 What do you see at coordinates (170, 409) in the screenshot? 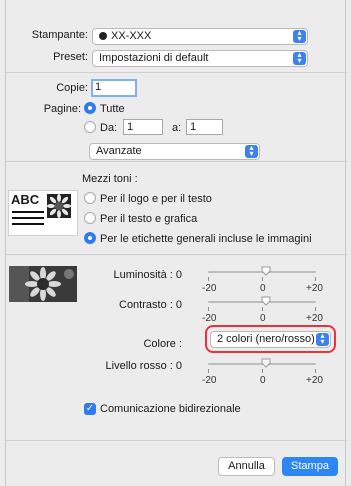
I see `bidirectional-label: Comunicazione bidirezionale` at bounding box center [170, 409].